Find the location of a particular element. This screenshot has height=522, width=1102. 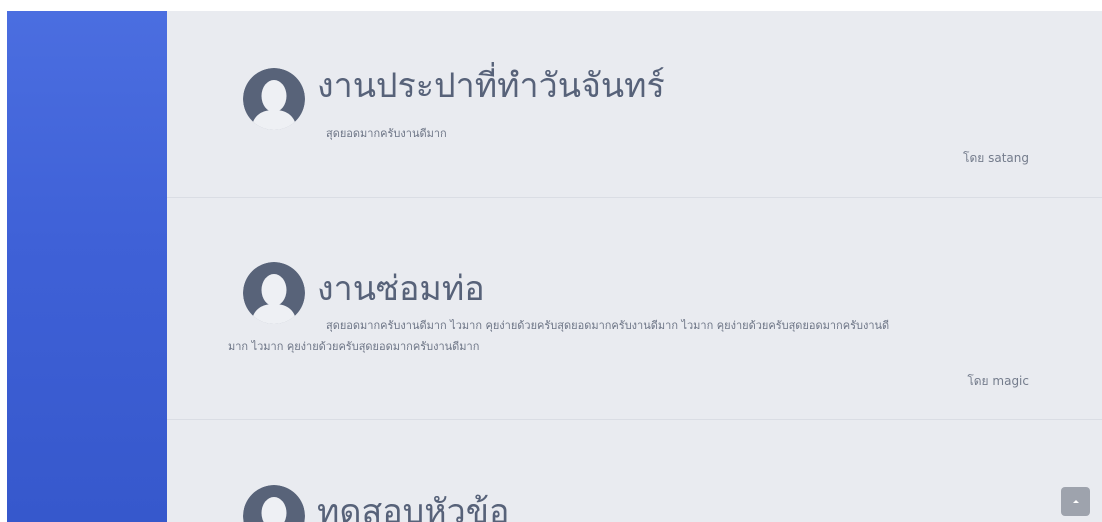

post-author: โดย satang is located at coordinates (996, 158).